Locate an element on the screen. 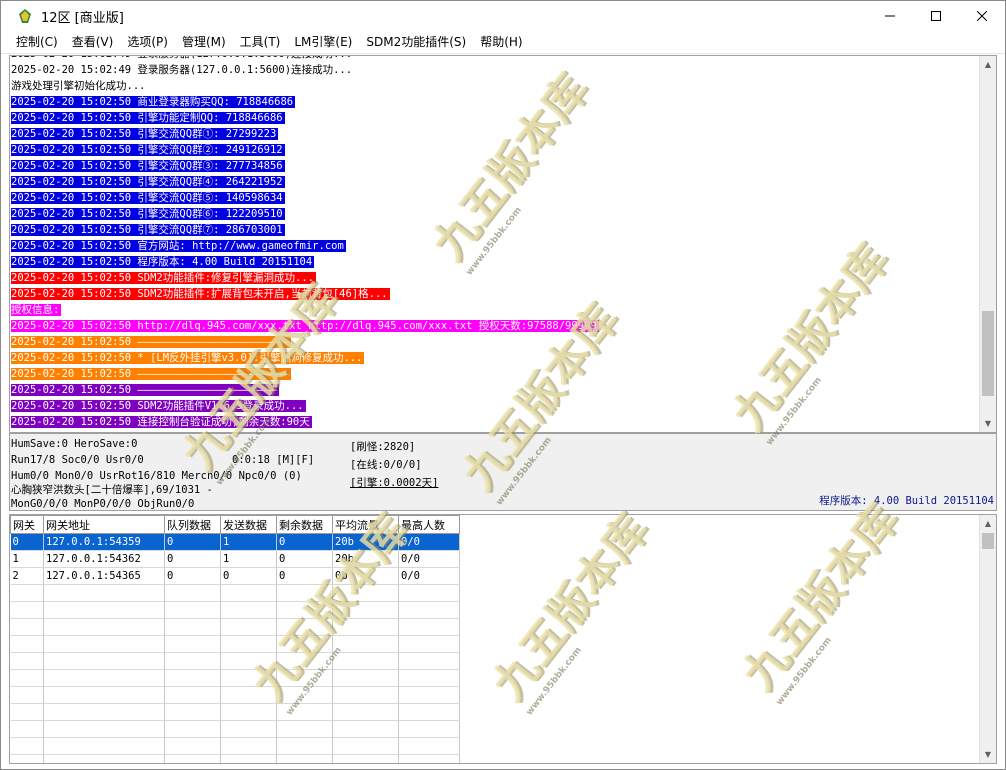 The width and height of the screenshot is (1006, 770). menu-view: 查看(V) is located at coordinates (93, 42).